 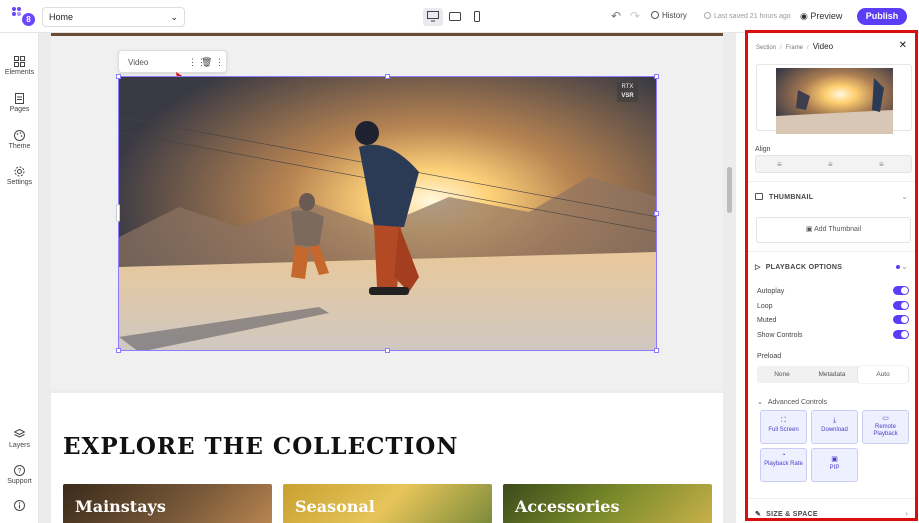 What do you see at coordinates (627, 96) in the screenshot?
I see `badge-line-2: VSR` at bounding box center [627, 96].